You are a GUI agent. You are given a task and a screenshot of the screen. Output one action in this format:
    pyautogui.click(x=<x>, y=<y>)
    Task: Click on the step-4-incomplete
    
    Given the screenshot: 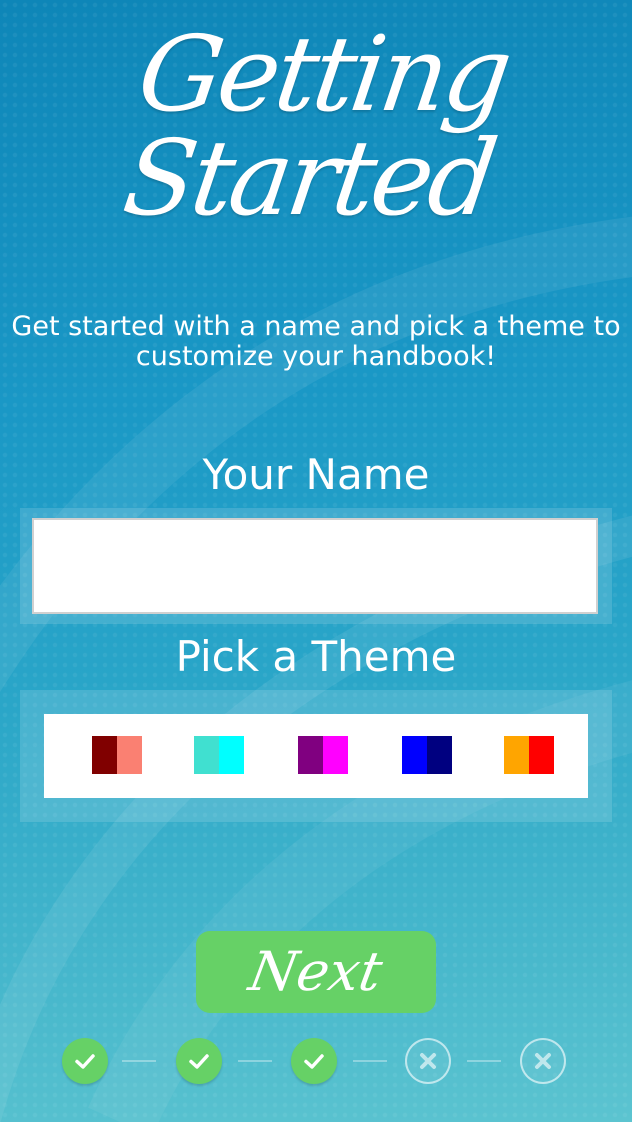 What is the action you would take?
    pyautogui.click(x=428, y=1061)
    